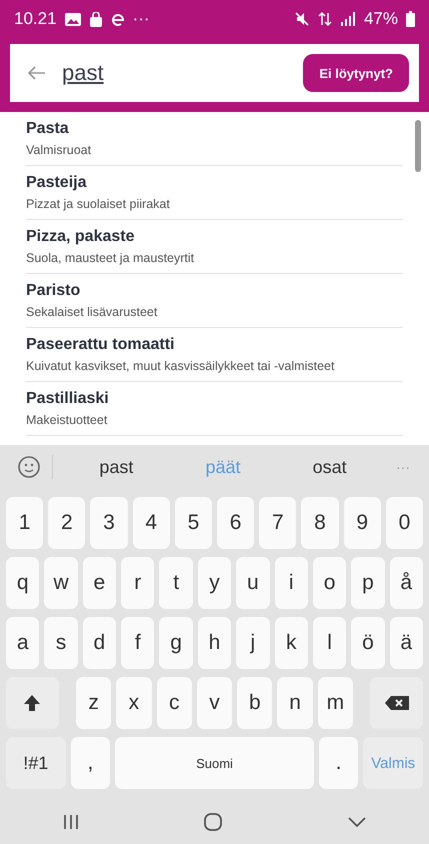 The height and width of the screenshot is (844, 429). I want to click on keyboard-key: l, so click(329, 643).